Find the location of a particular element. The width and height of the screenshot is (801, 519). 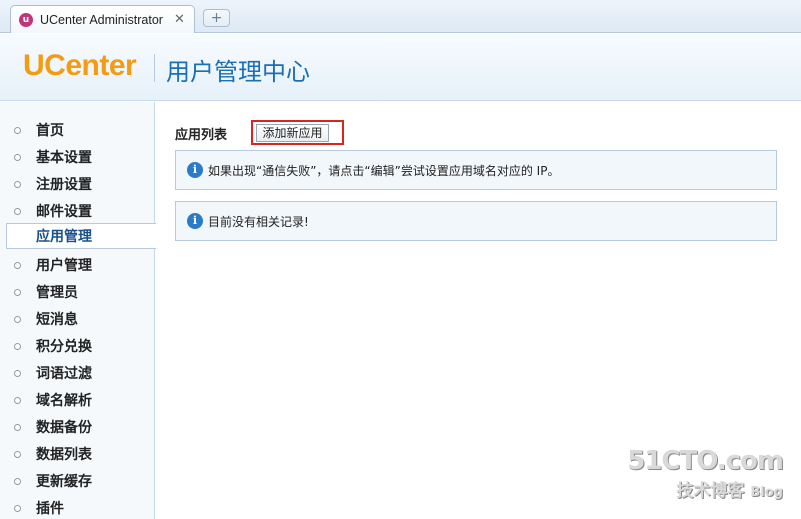

browser-tab: u UCenter Administrator ✕ is located at coordinates (102, 19).